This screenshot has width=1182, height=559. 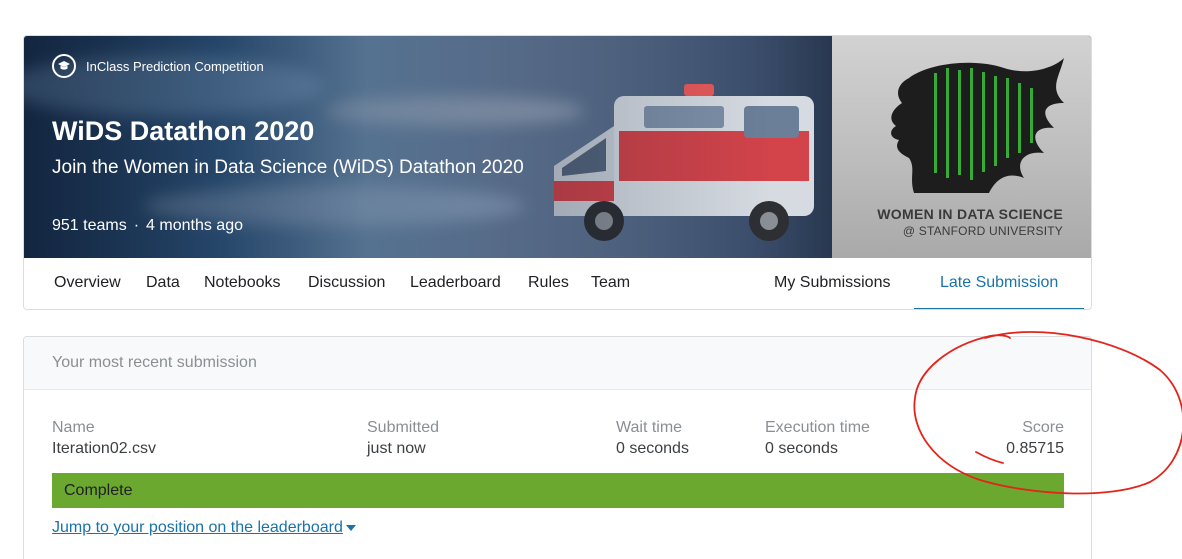 What do you see at coordinates (104, 448) in the screenshot?
I see `file-name: Iteration02.csv` at bounding box center [104, 448].